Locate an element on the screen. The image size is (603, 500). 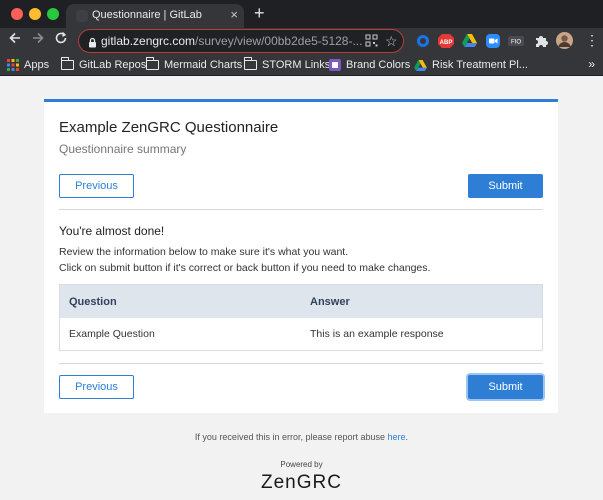
page-subtitle: Questionnaire summary is located at coordinates (123, 149).